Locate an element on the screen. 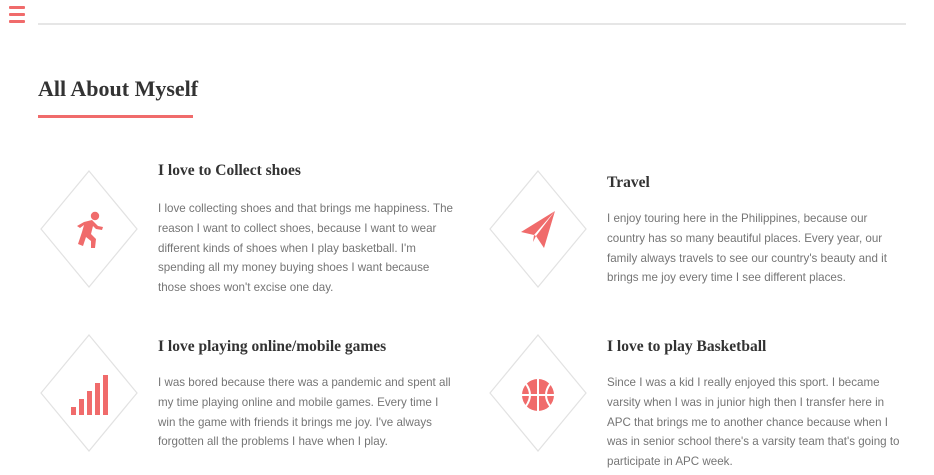 Image resolution: width=934 pixels, height=475 pixels. basketball-icon is located at coordinates (538, 395).